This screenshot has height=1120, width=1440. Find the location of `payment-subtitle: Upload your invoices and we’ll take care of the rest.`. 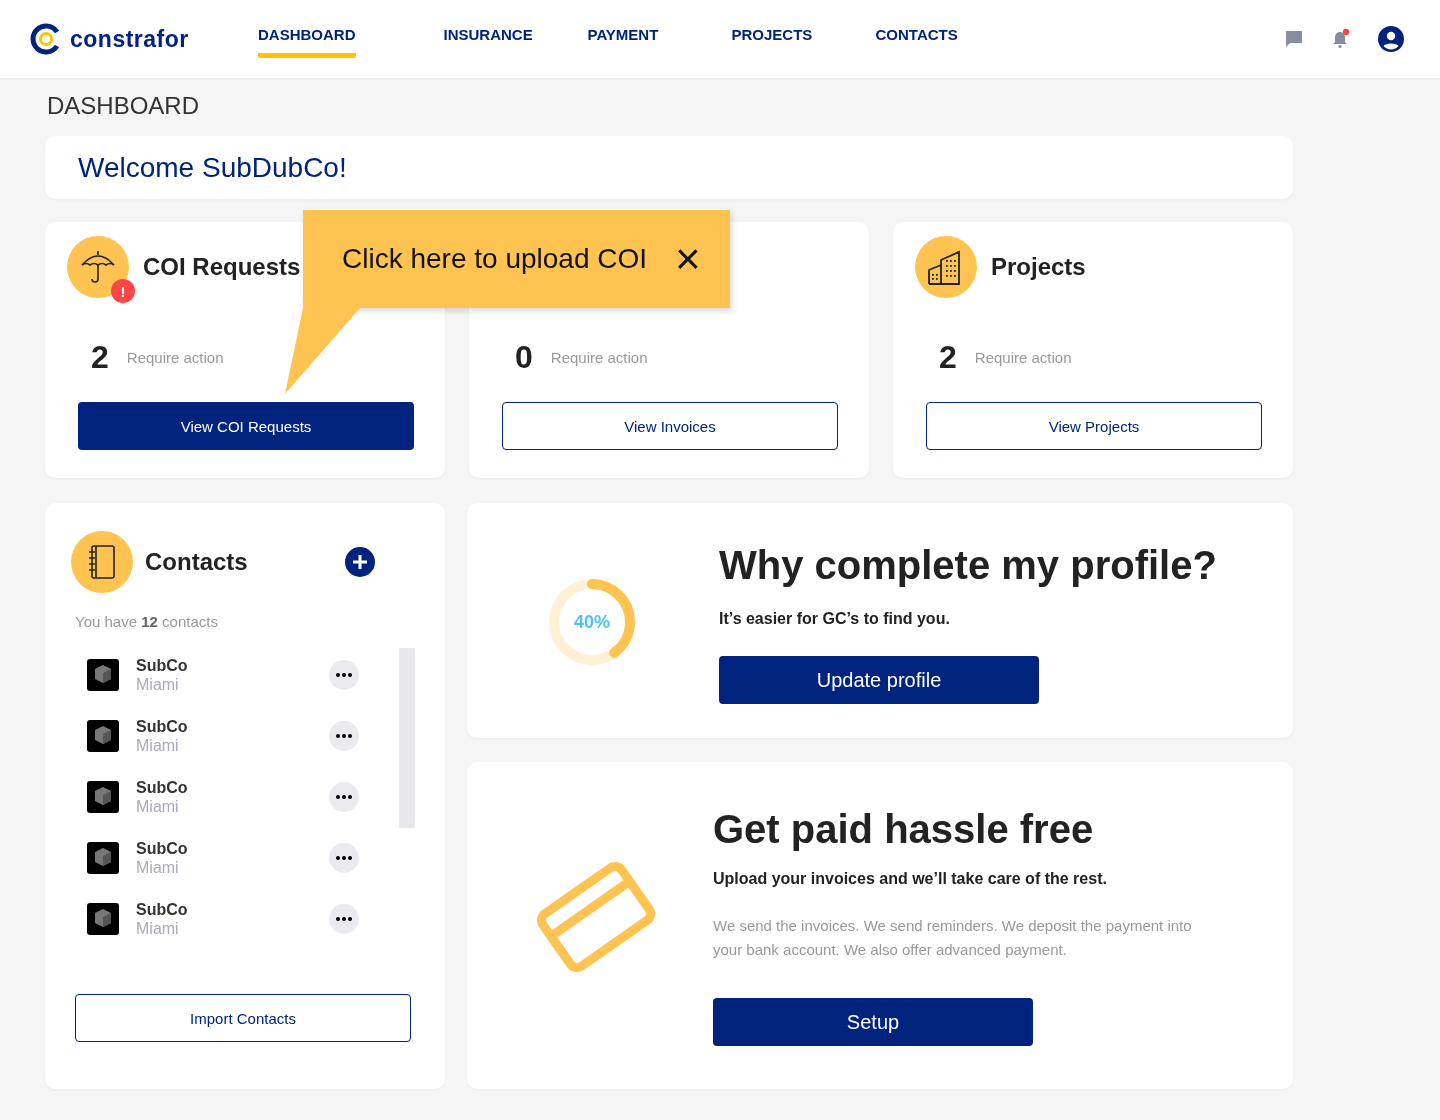

payment-subtitle: Upload your invoices and we’ll take care of the rest. is located at coordinates (910, 879).